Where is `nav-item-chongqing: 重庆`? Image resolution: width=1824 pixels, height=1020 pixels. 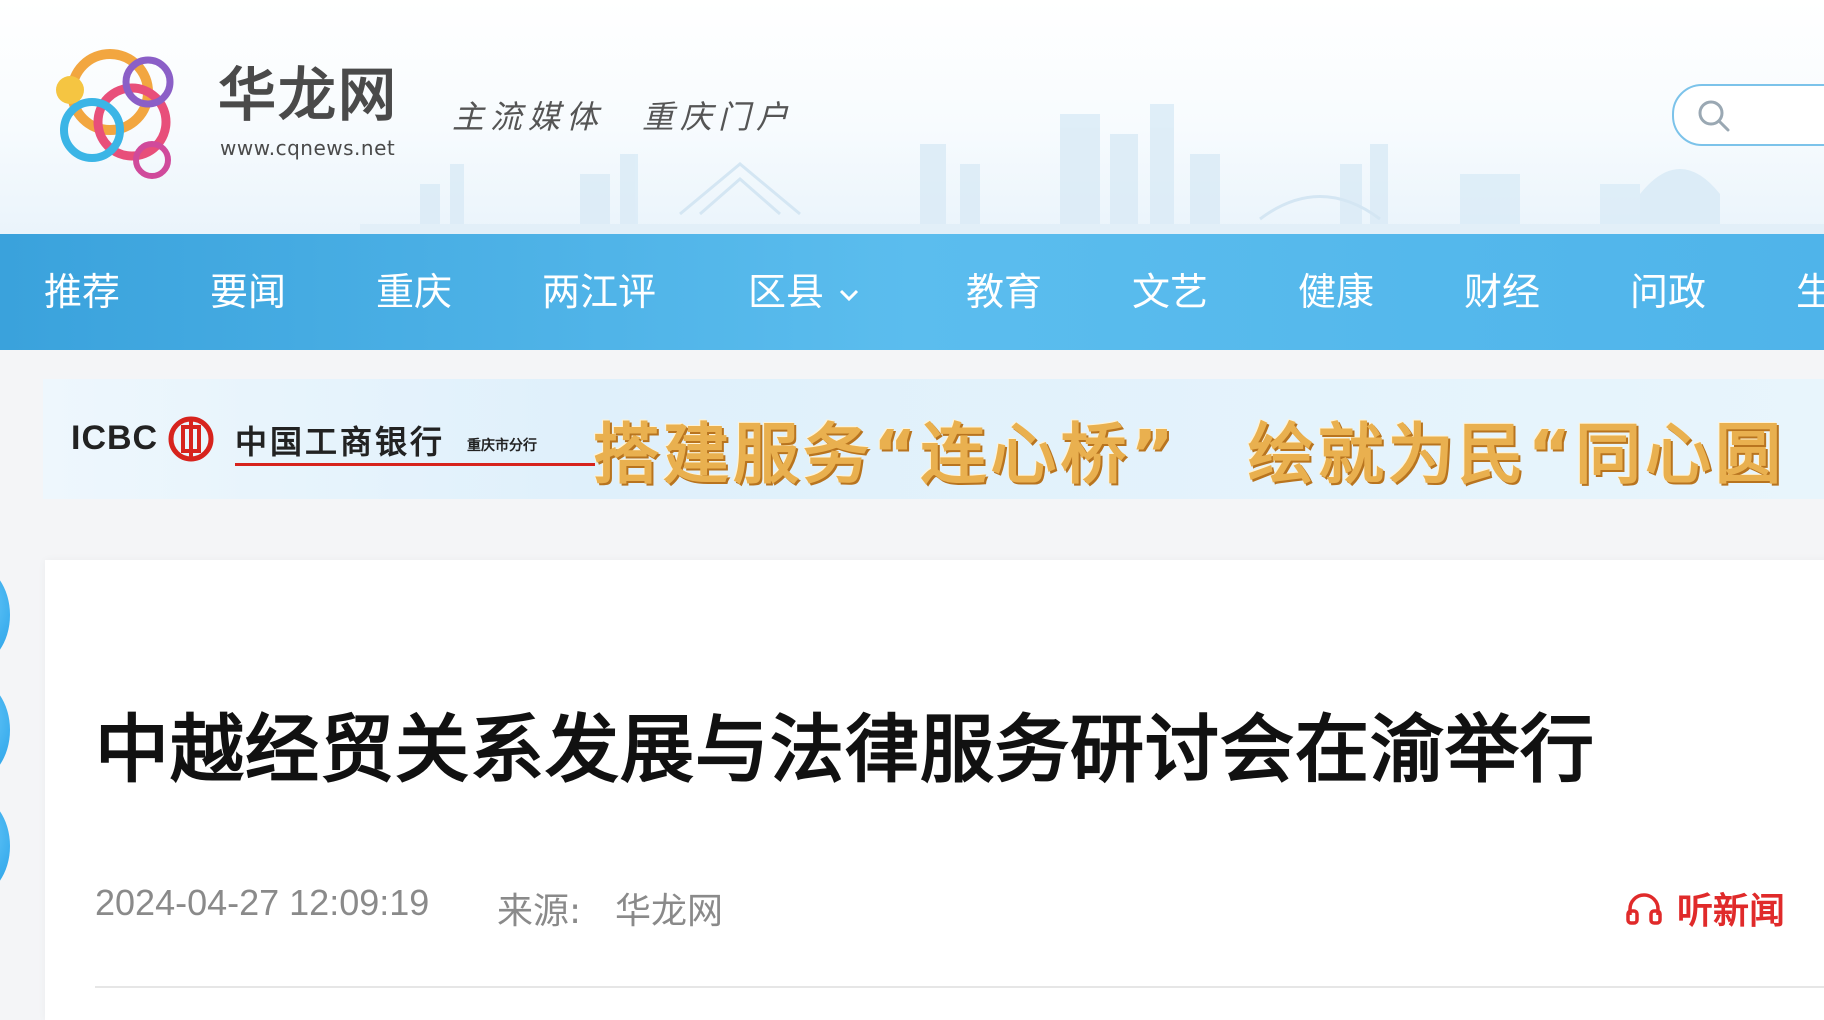 nav-item-chongqing: 重庆 is located at coordinates (414, 292).